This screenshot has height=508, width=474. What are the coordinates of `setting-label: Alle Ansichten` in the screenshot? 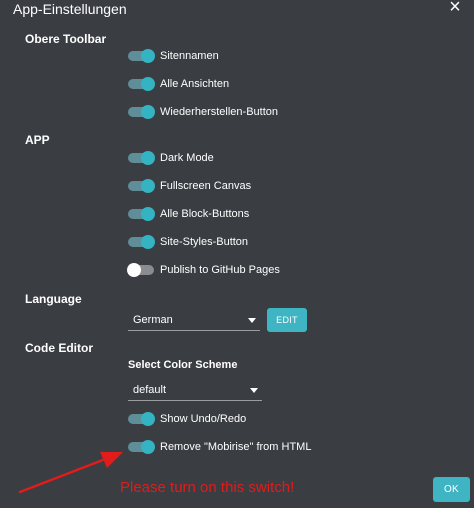 It's located at (195, 84).